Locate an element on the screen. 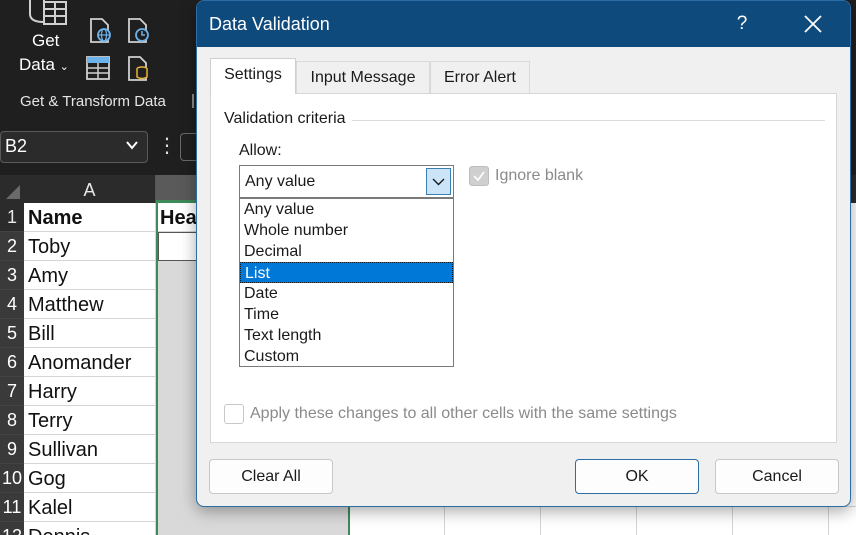  allow-option-any-value: Any value is located at coordinates (346, 209).